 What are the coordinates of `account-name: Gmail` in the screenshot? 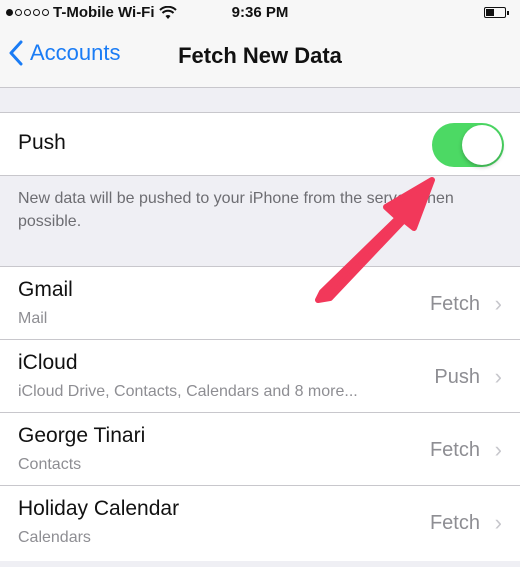 It's located at (45, 289).